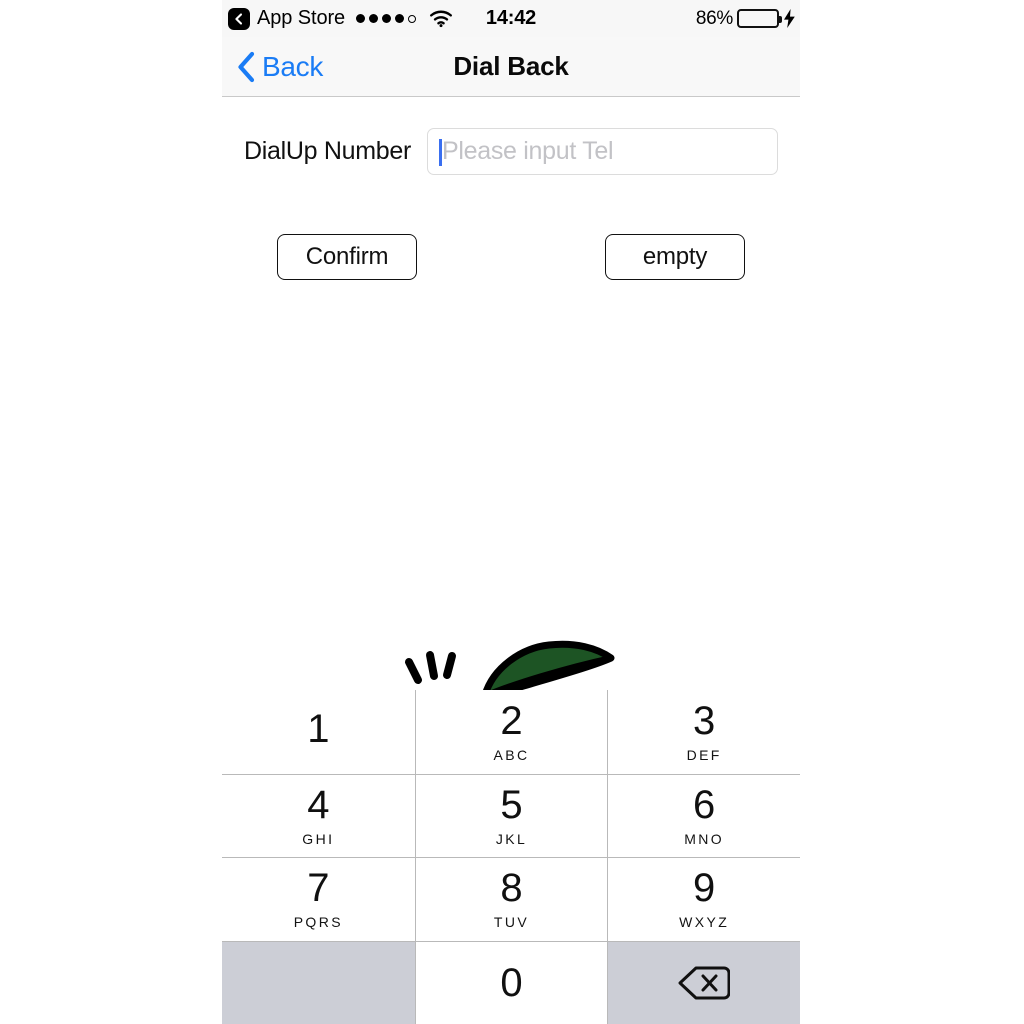 The image size is (1024, 1024). Describe the element at coordinates (675, 257) in the screenshot. I see `empty-button: empty` at that location.